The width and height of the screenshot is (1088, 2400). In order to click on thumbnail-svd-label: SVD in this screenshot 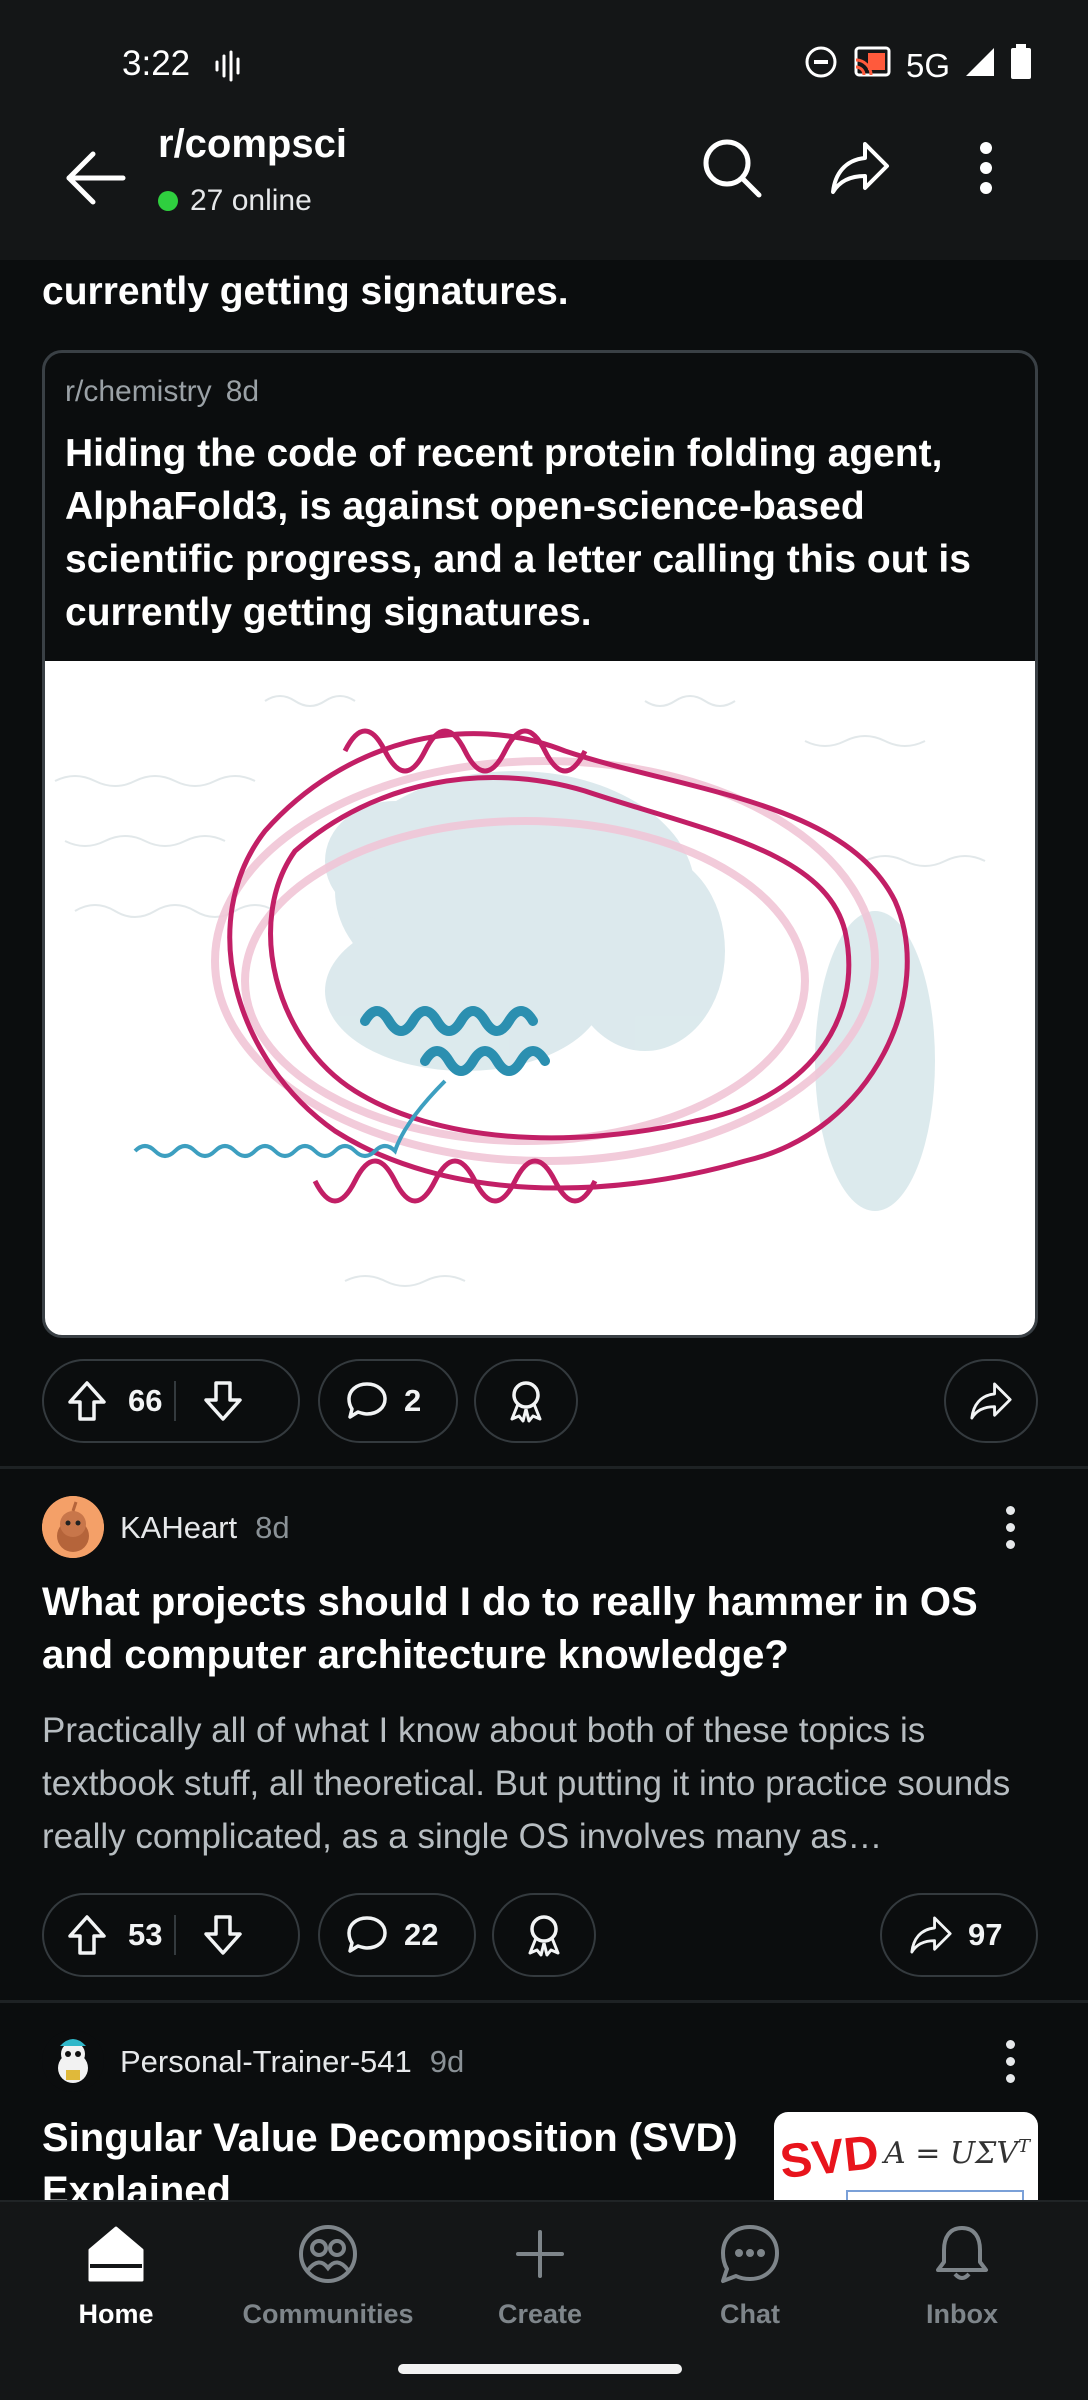, I will do `click(829, 2157)`.